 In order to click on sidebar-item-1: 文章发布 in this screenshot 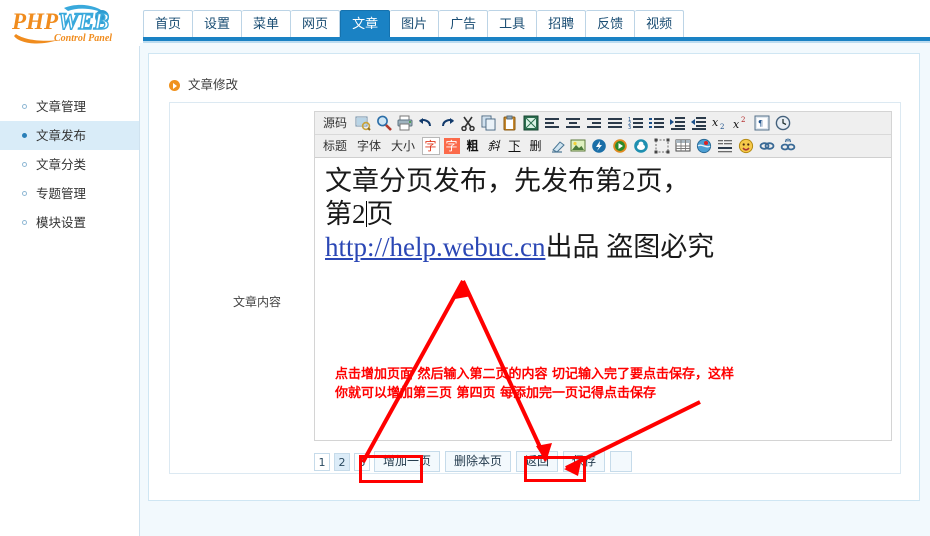, I will do `click(69, 135)`.